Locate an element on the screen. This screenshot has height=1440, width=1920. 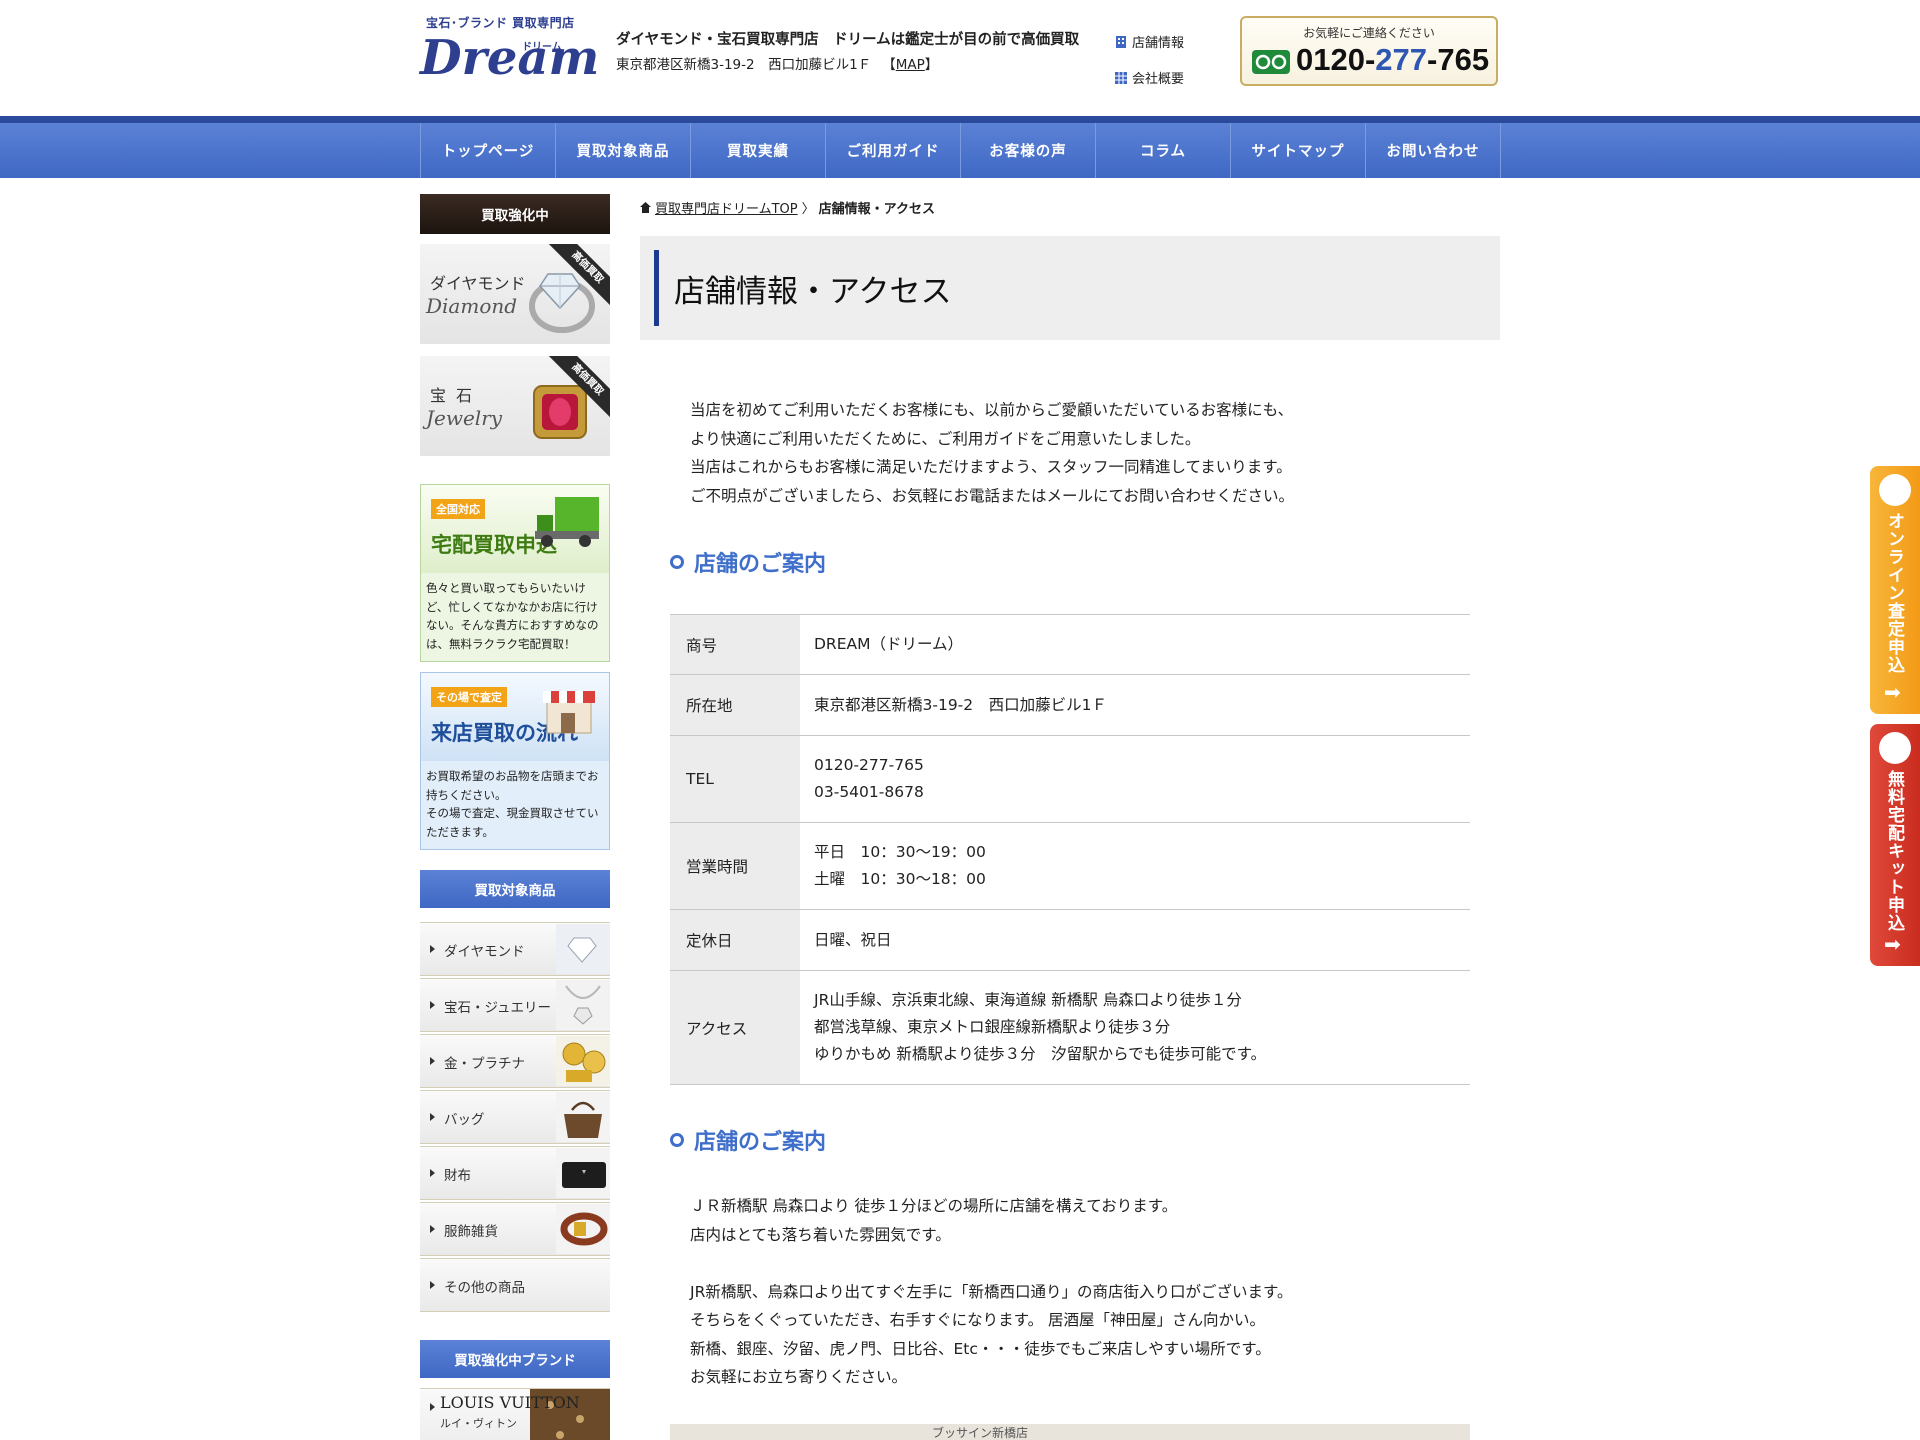
tel-freedial: 0120-277-765 is located at coordinates (1142, 765).